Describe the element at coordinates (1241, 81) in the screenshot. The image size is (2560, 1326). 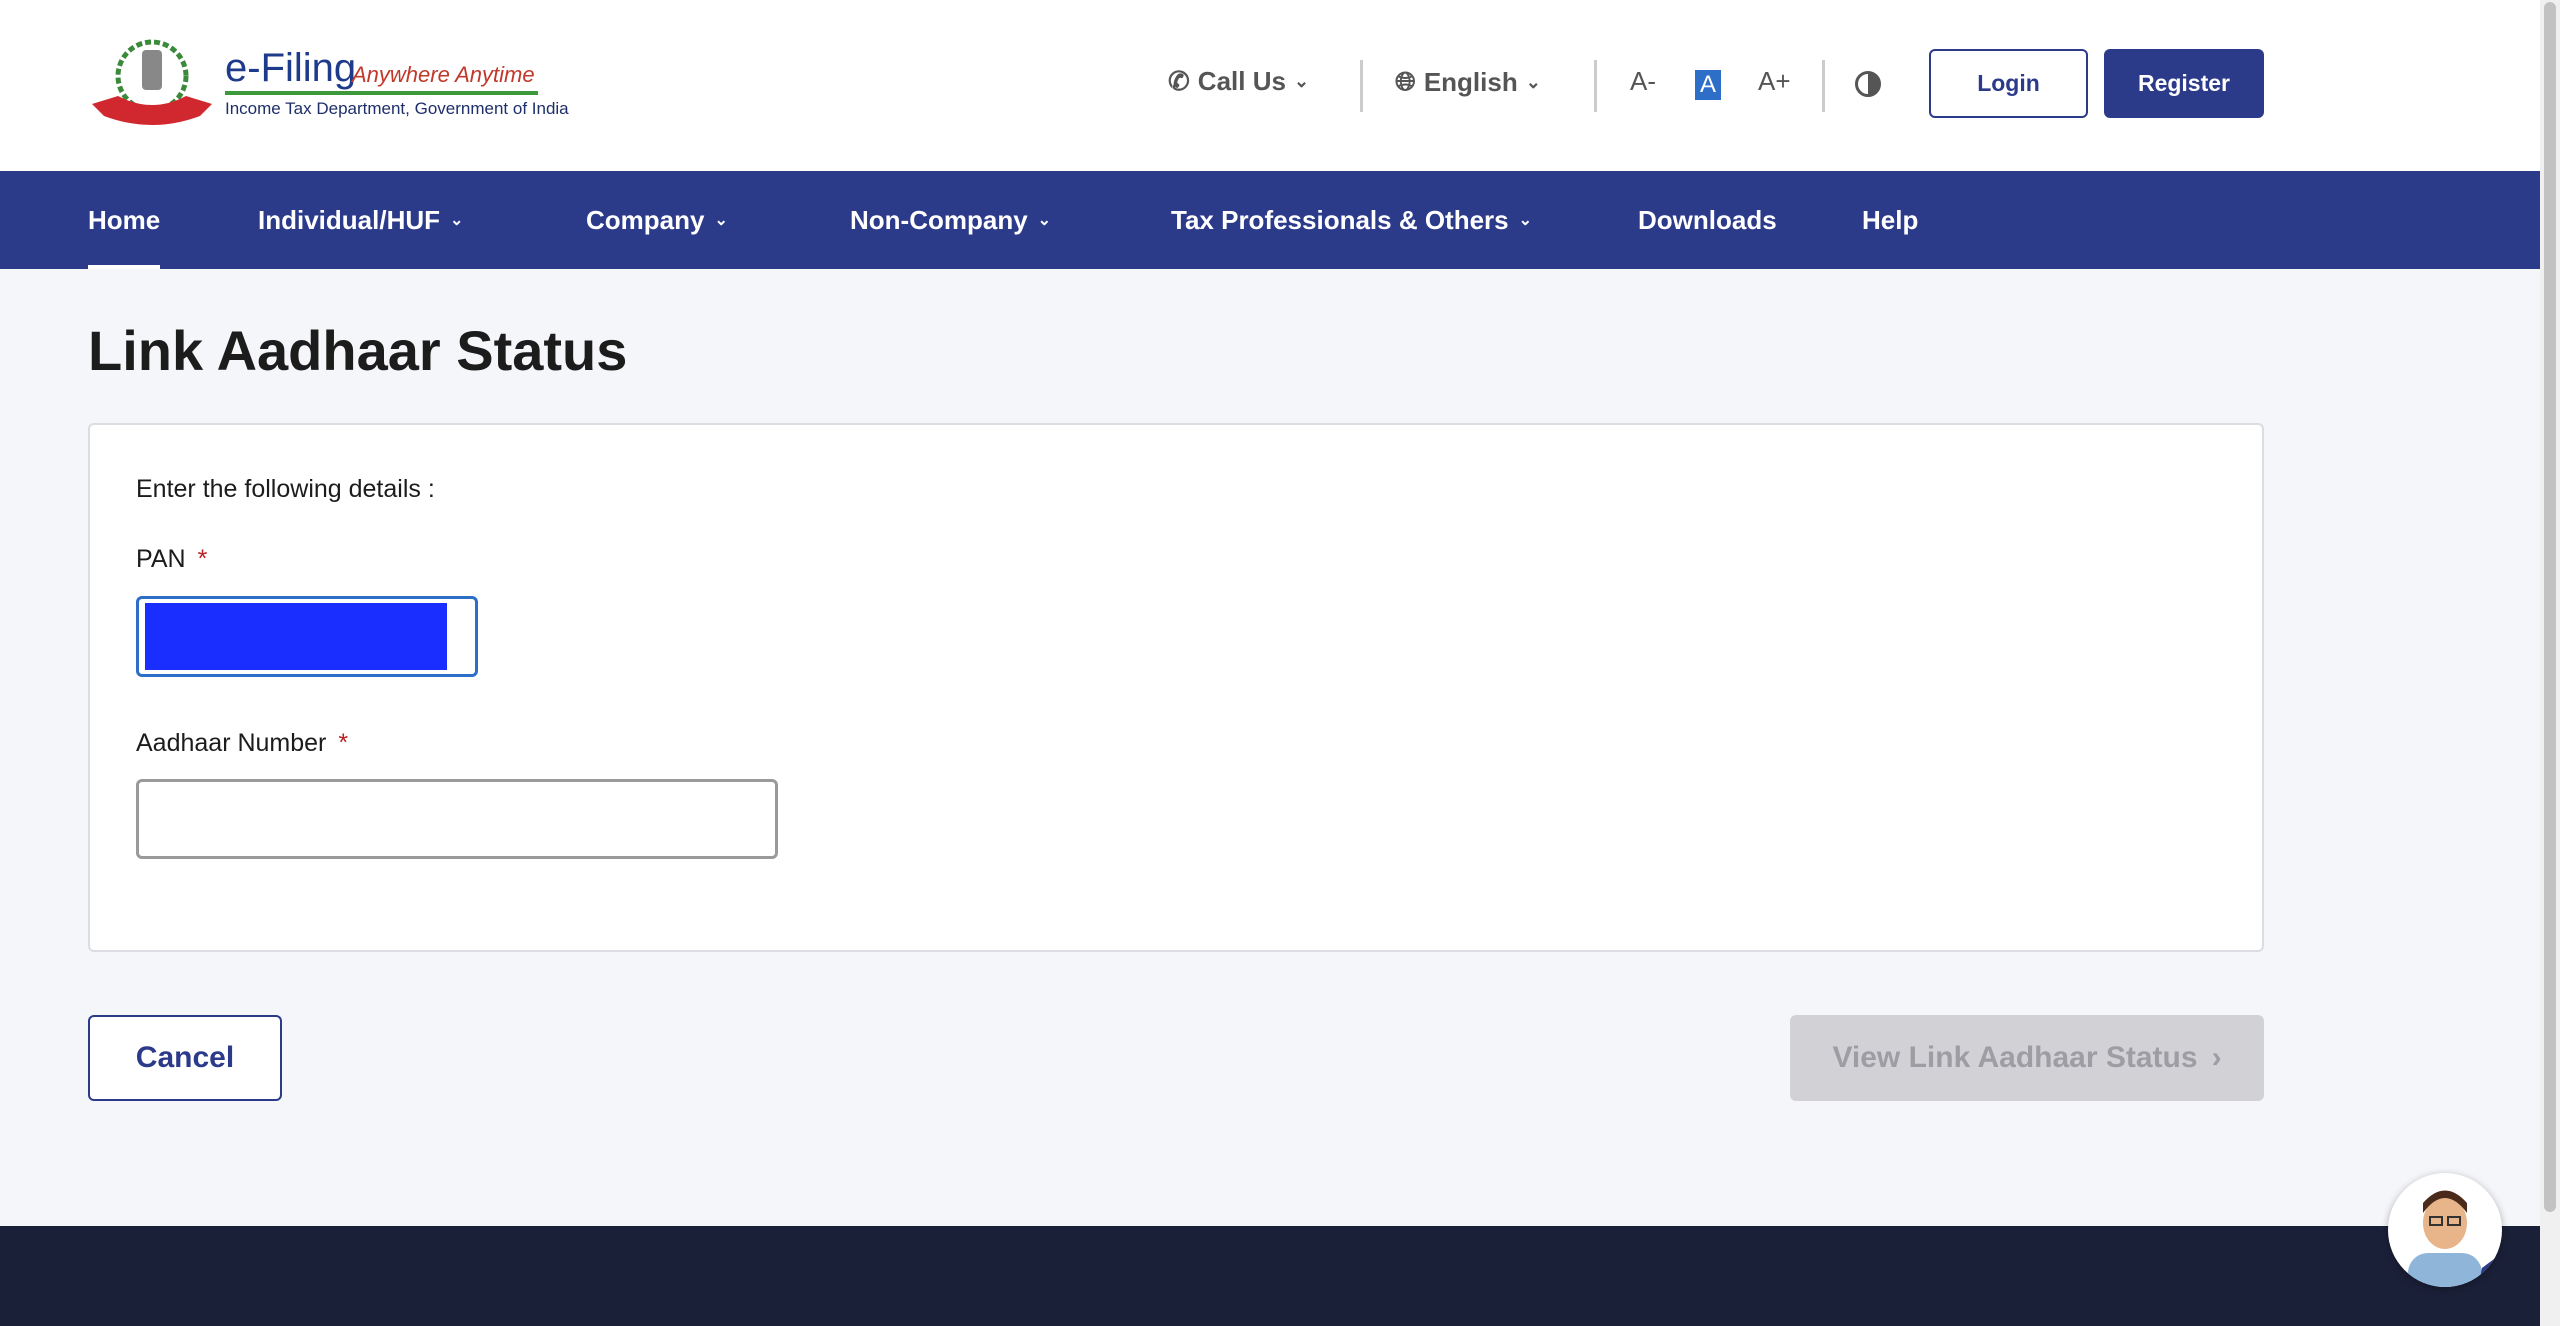
I see `call-us-label: Call Us` at that location.